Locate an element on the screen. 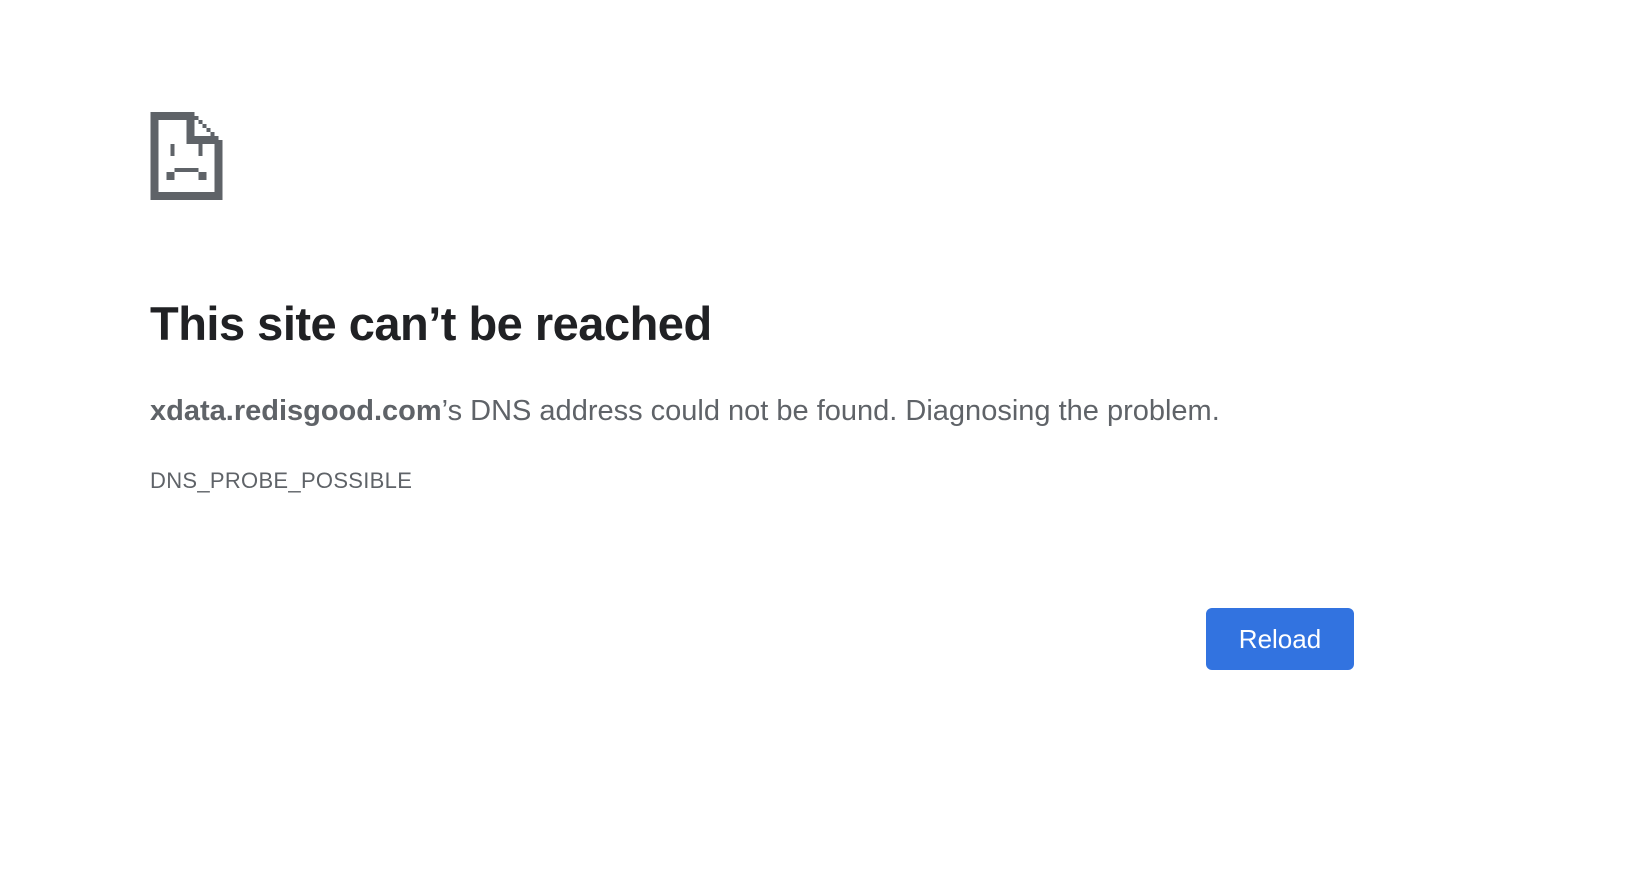 This screenshot has width=1652, height=894. reload-button: Reload is located at coordinates (1280, 639).